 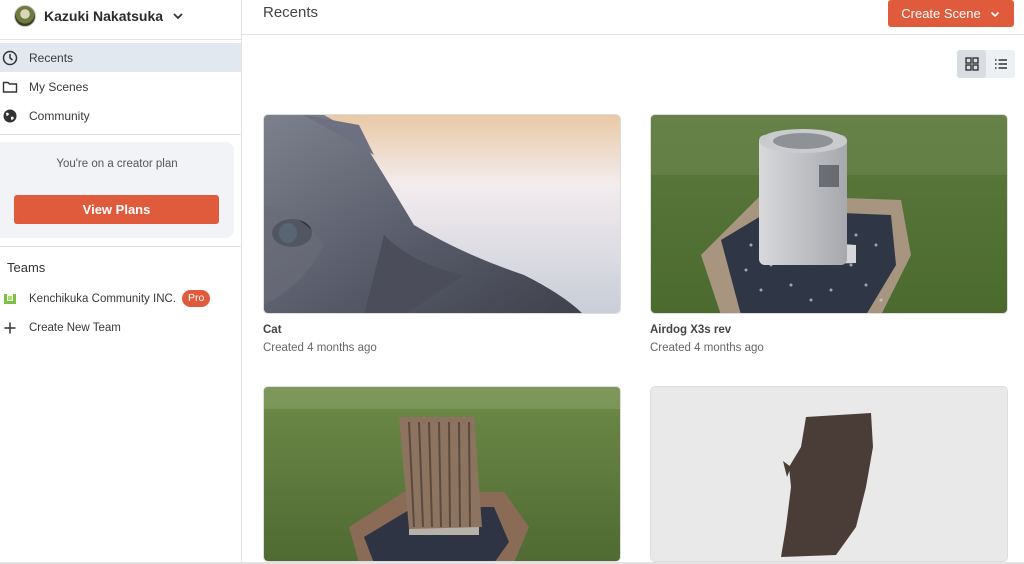 What do you see at coordinates (690, 330) in the screenshot?
I see `scene-title: Airdog X3s rev` at bounding box center [690, 330].